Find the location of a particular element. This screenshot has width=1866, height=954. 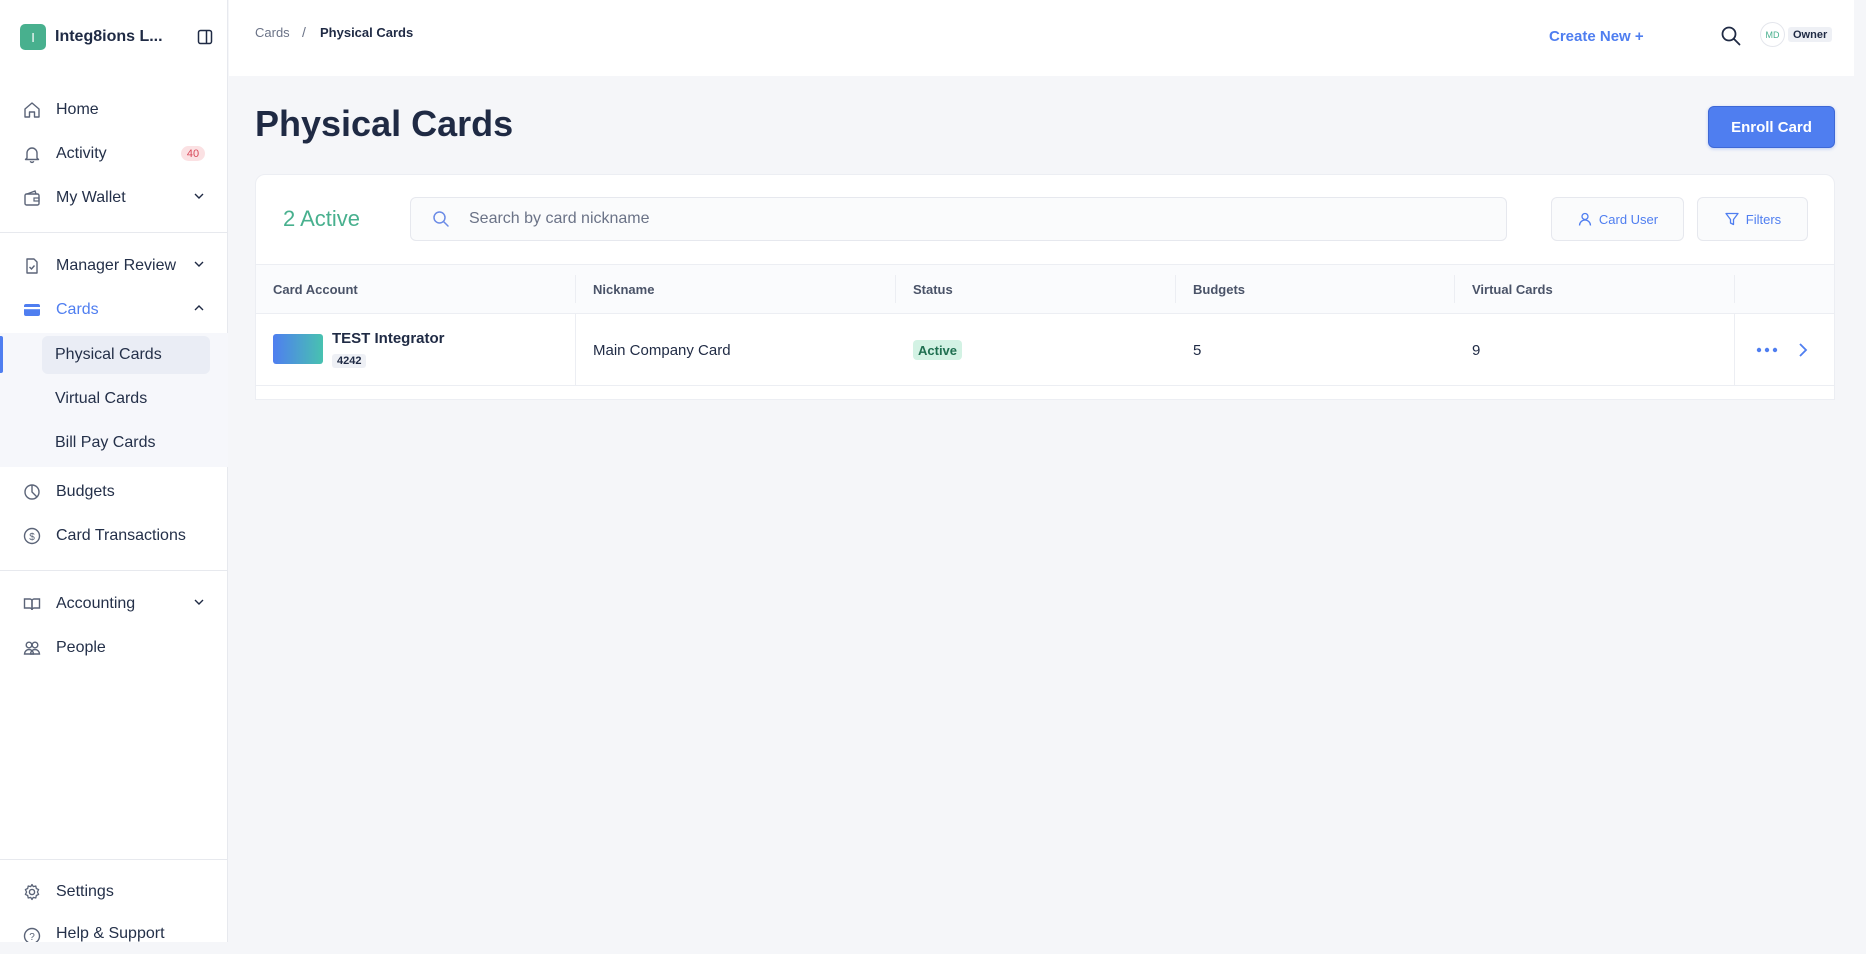

role-badge: Owner is located at coordinates (1810, 34).